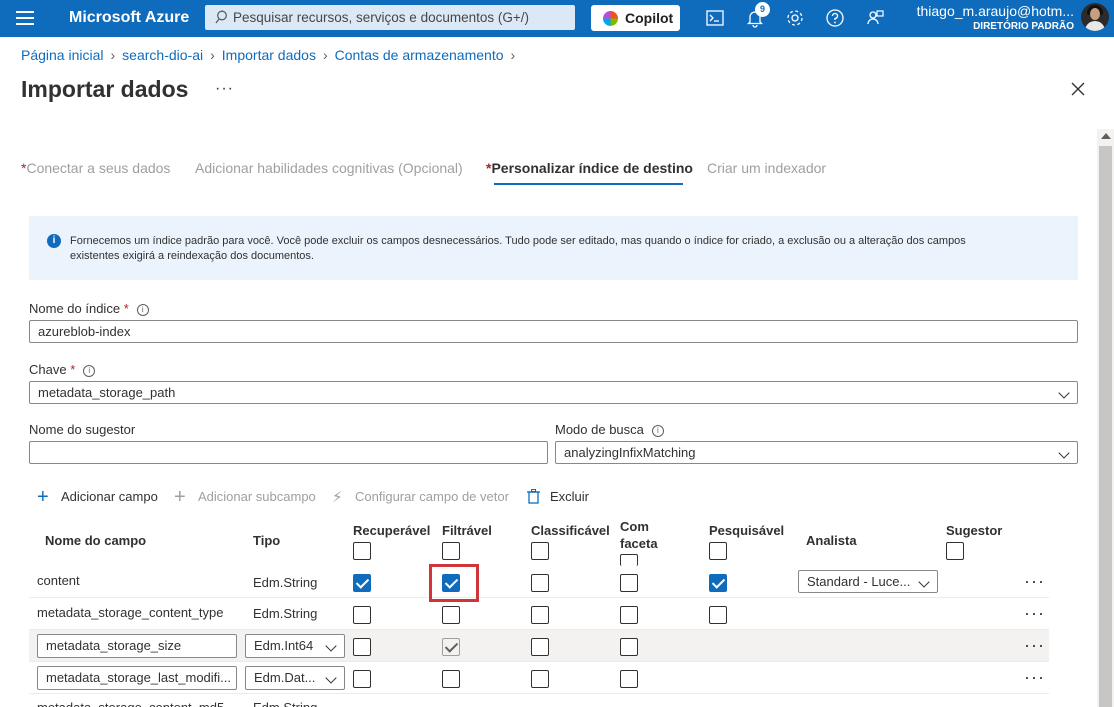 The image size is (1114, 707). I want to click on tab-create-indexer: Criar um indexador, so click(766, 168).